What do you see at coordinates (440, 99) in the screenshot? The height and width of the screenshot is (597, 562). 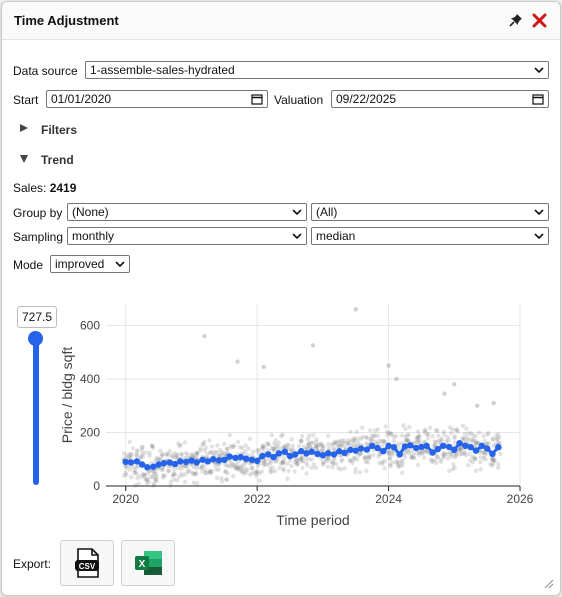 I see `valuation-date-input: 09/22/2025` at bounding box center [440, 99].